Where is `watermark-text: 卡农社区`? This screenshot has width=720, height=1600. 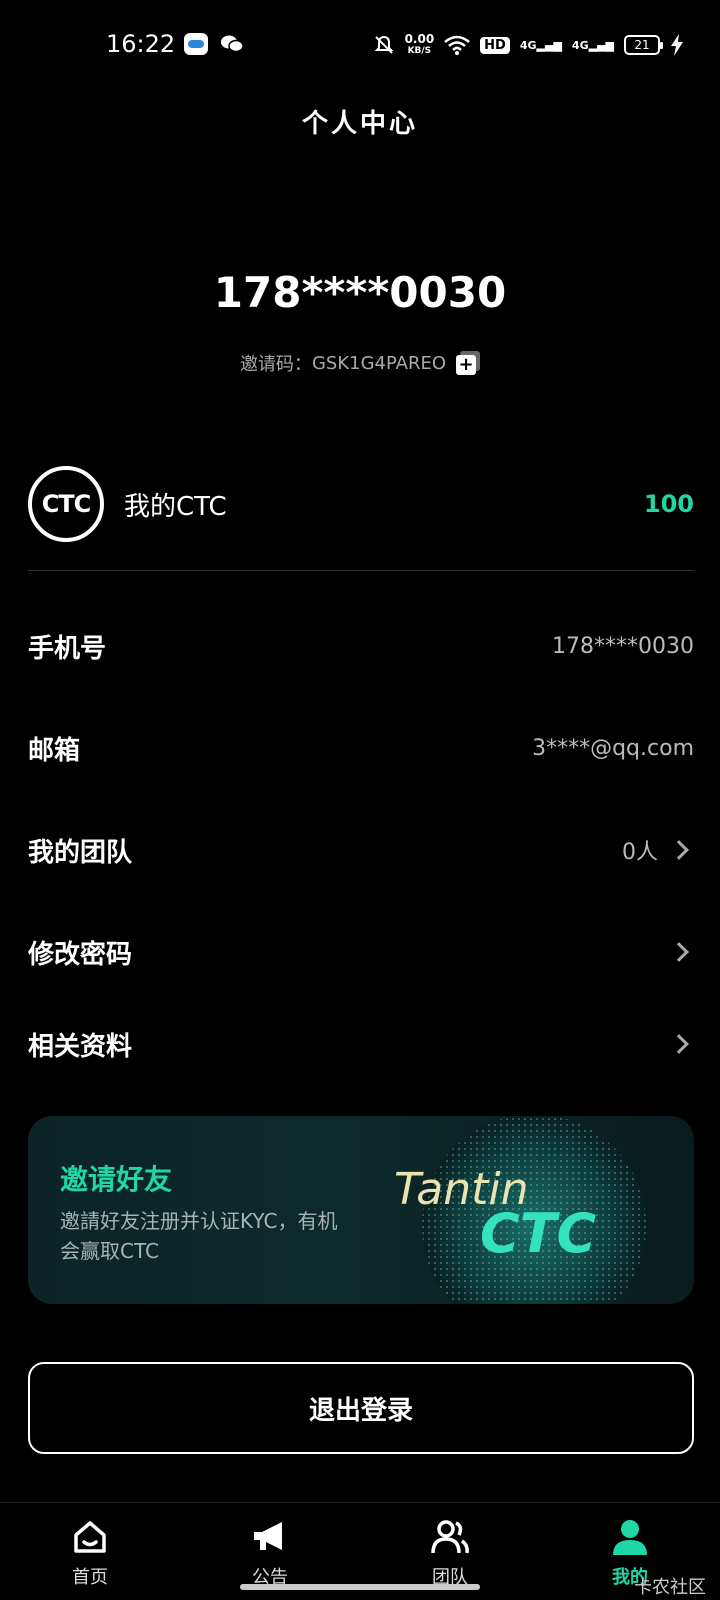 watermark-text: 卡农社区 is located at coordinates (670, 1587).